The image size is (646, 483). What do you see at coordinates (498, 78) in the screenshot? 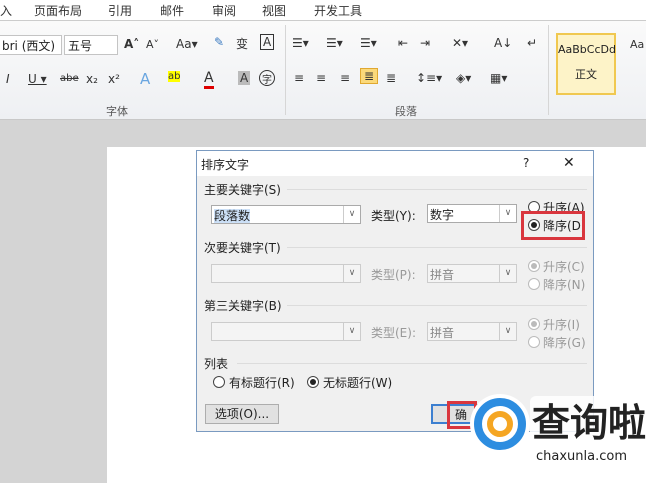
I see `borders-icon: ▦▾` at bounding box center [498, 78].